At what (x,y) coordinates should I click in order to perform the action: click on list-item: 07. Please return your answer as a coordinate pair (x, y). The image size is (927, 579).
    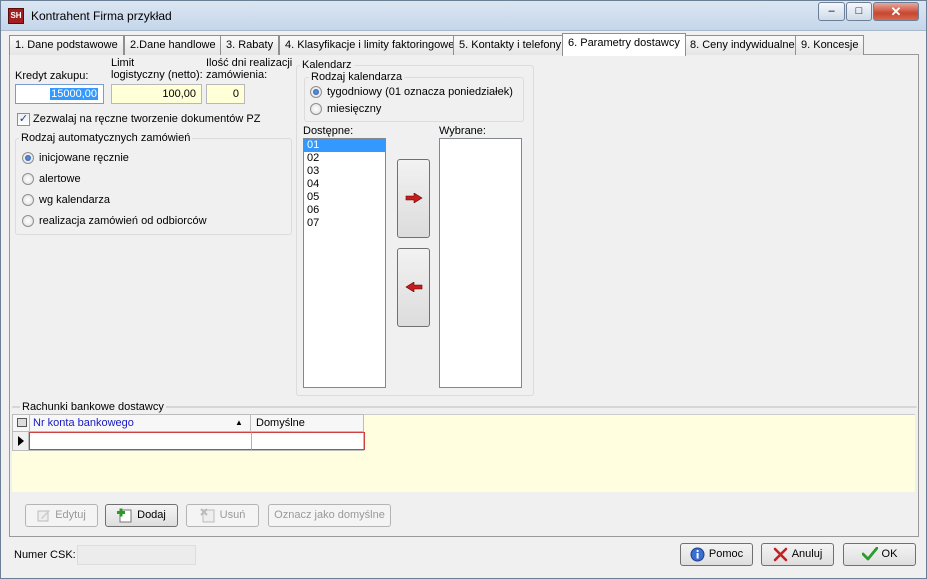
    Looking at the image, I should click on (344, 223).